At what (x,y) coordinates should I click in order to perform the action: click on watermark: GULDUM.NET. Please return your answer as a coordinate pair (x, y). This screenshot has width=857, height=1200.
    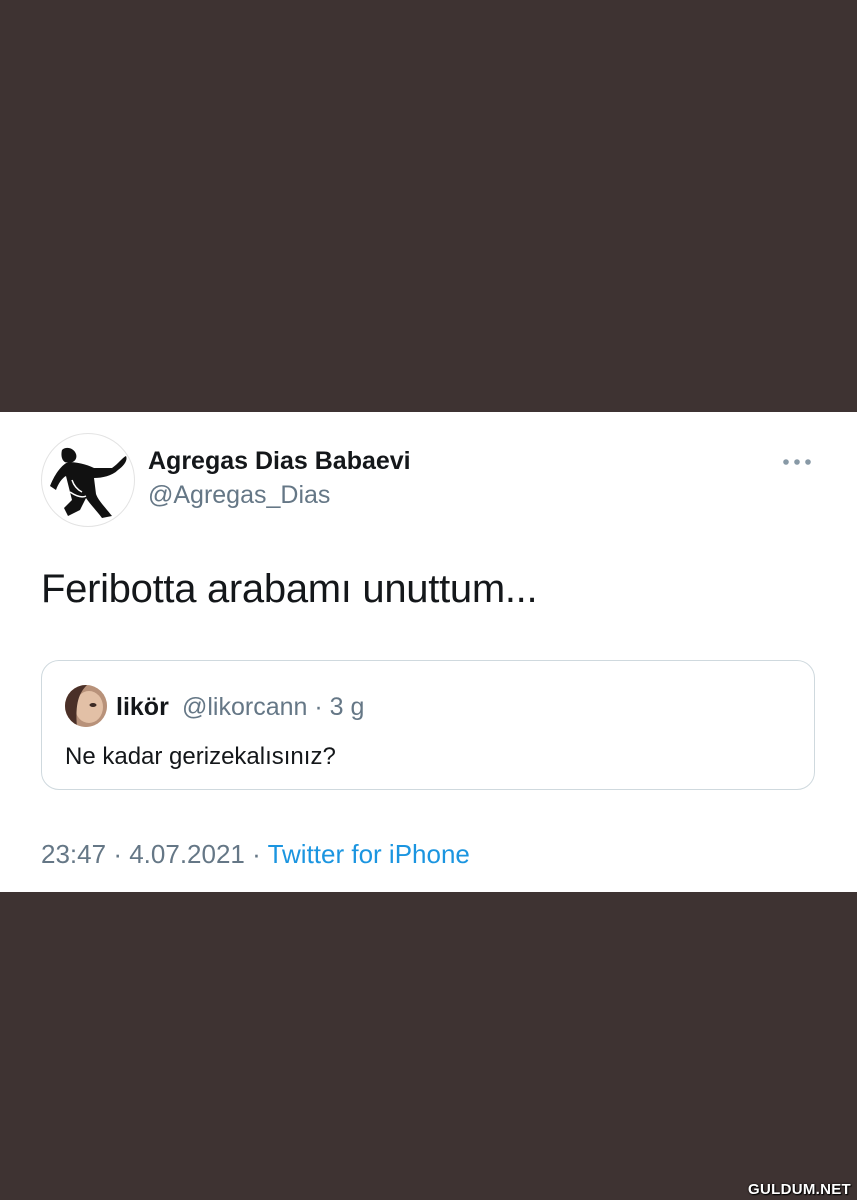
    Looking at the image, I should click on (799, 1189).